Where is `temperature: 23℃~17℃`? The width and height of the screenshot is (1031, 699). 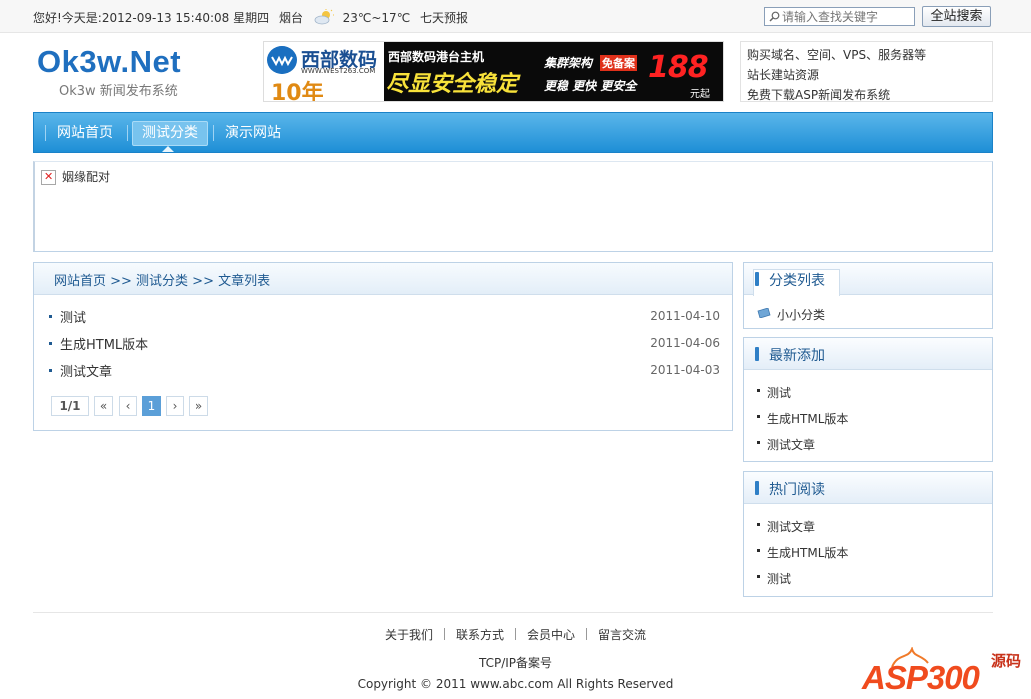
temperature: 23℃~17℃ is located at coordinates (376, 18).